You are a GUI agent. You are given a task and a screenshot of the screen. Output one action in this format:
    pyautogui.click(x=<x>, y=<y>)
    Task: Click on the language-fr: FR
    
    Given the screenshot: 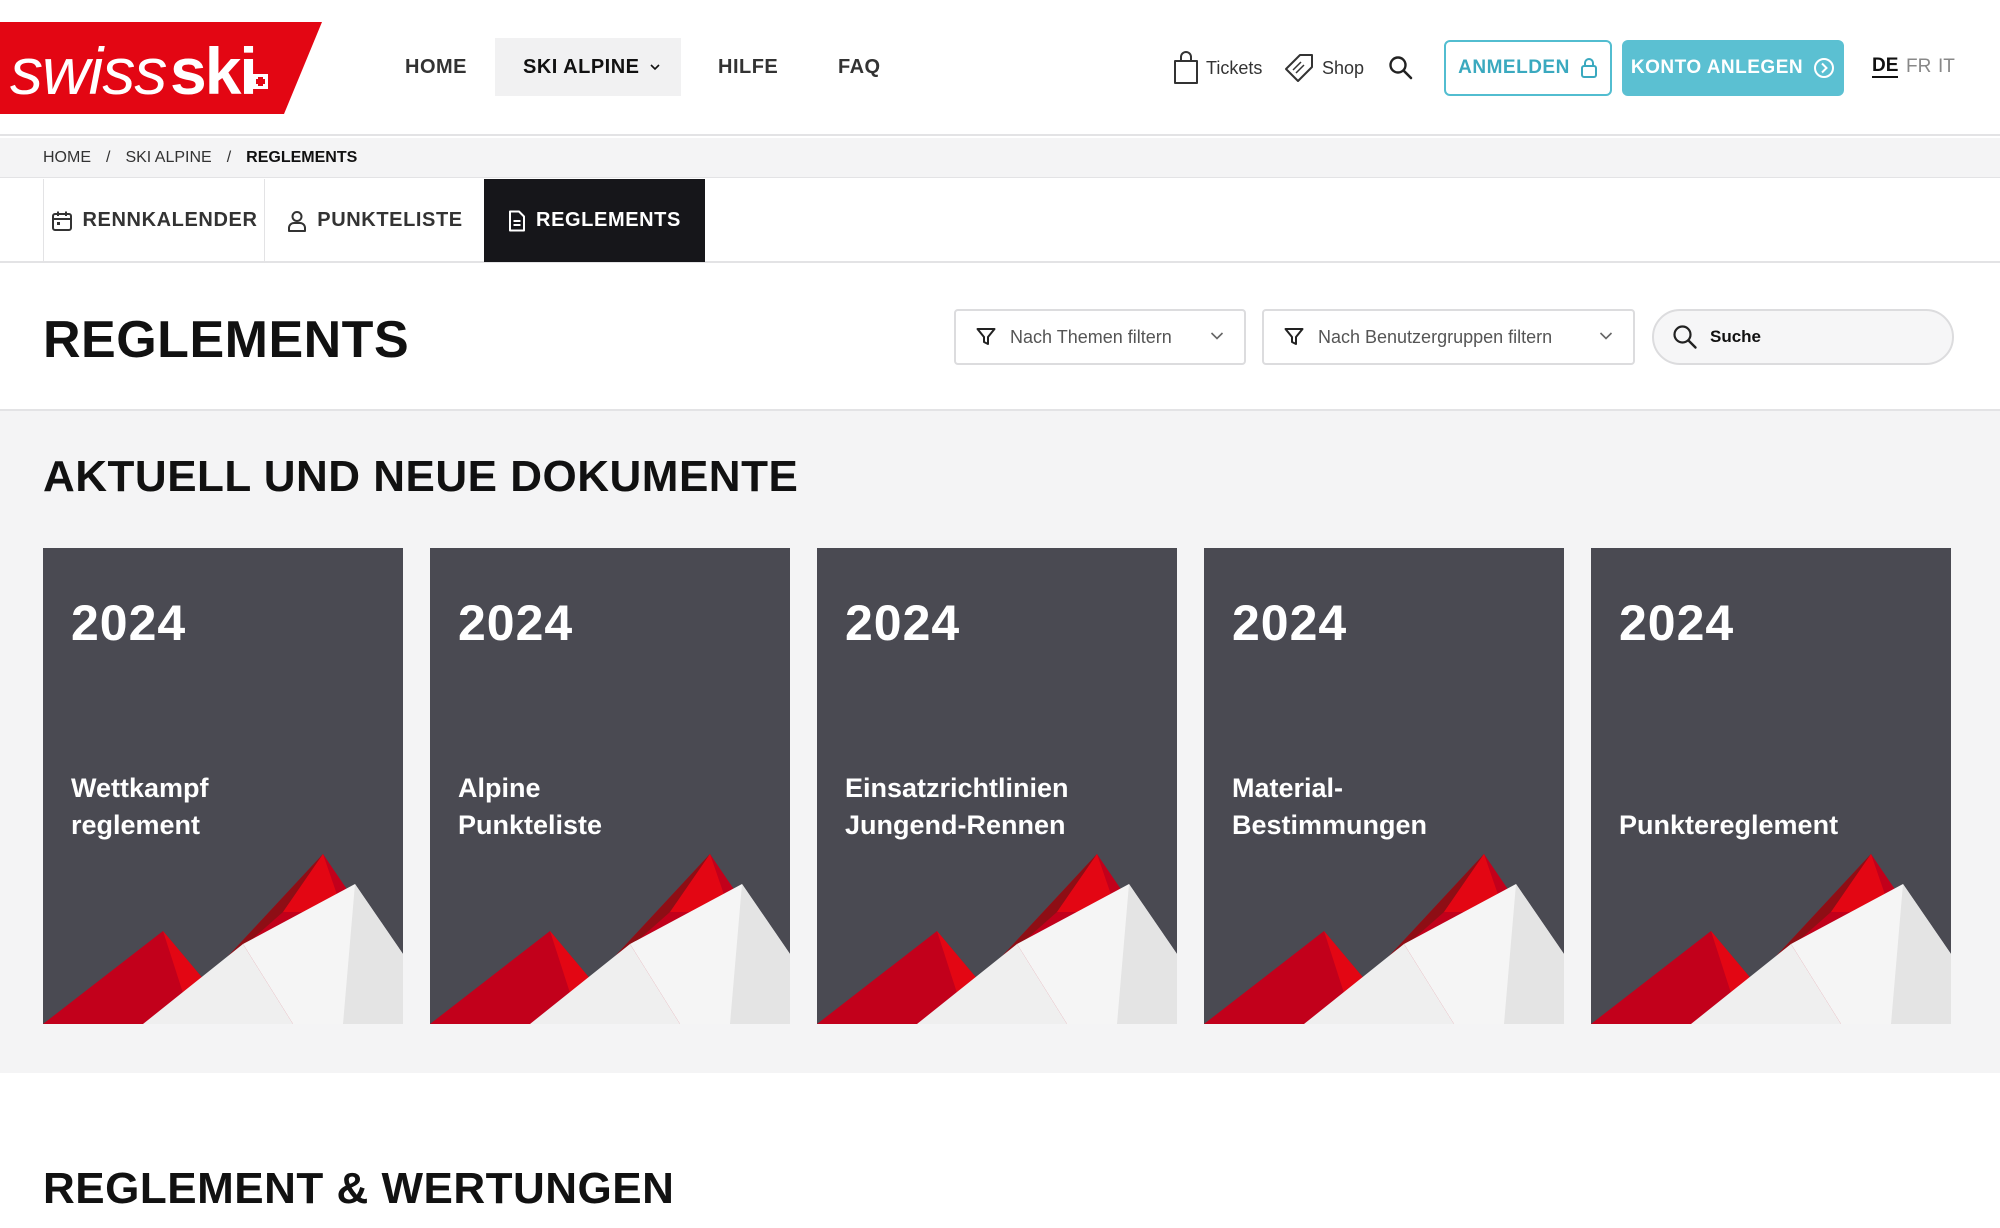 What is the action you would take?
    pyautogui.click(x=1918, y=67)
    